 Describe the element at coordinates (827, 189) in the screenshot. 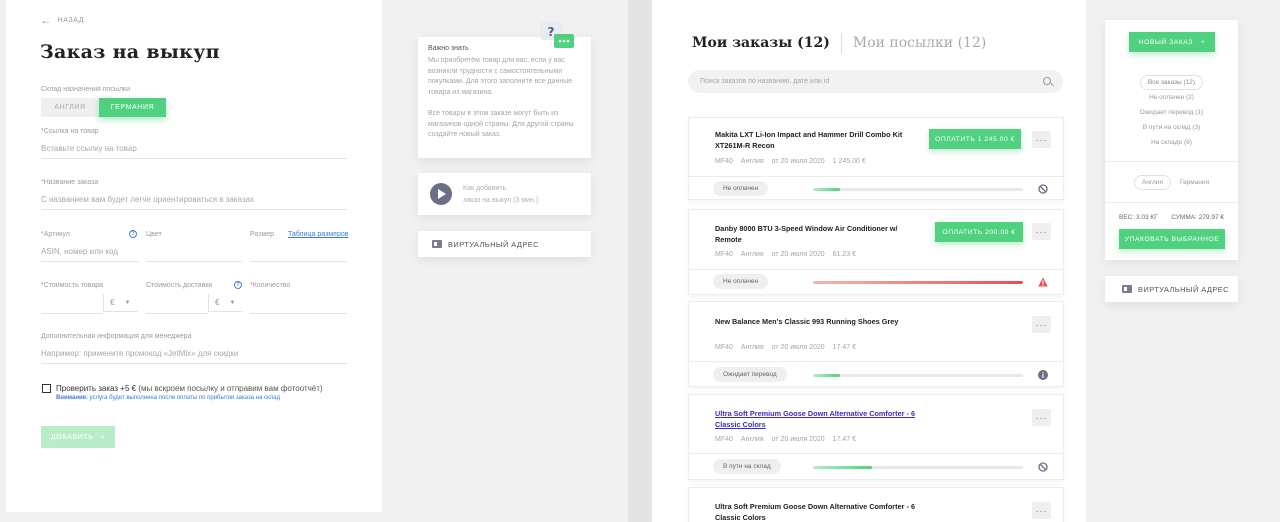

I see `order-progress-fill` at that location.